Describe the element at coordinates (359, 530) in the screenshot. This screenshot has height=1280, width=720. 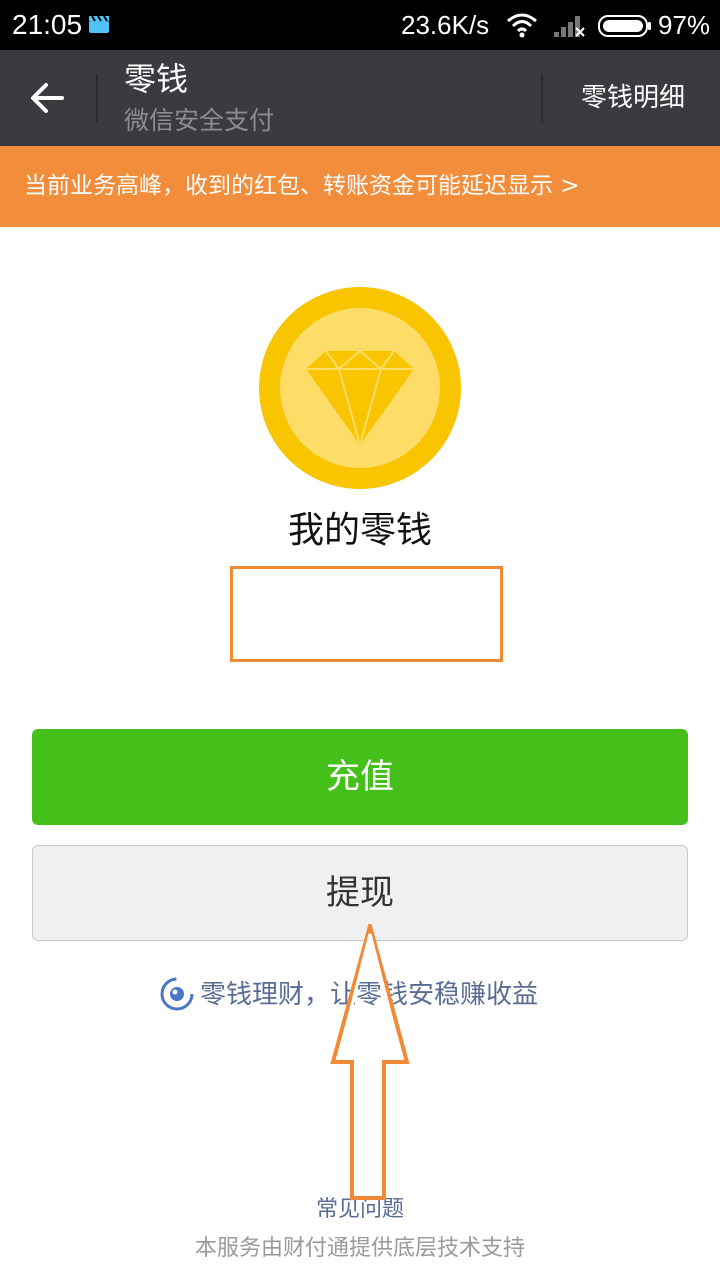
I see `my-change-label: 我的零钱` at that location.